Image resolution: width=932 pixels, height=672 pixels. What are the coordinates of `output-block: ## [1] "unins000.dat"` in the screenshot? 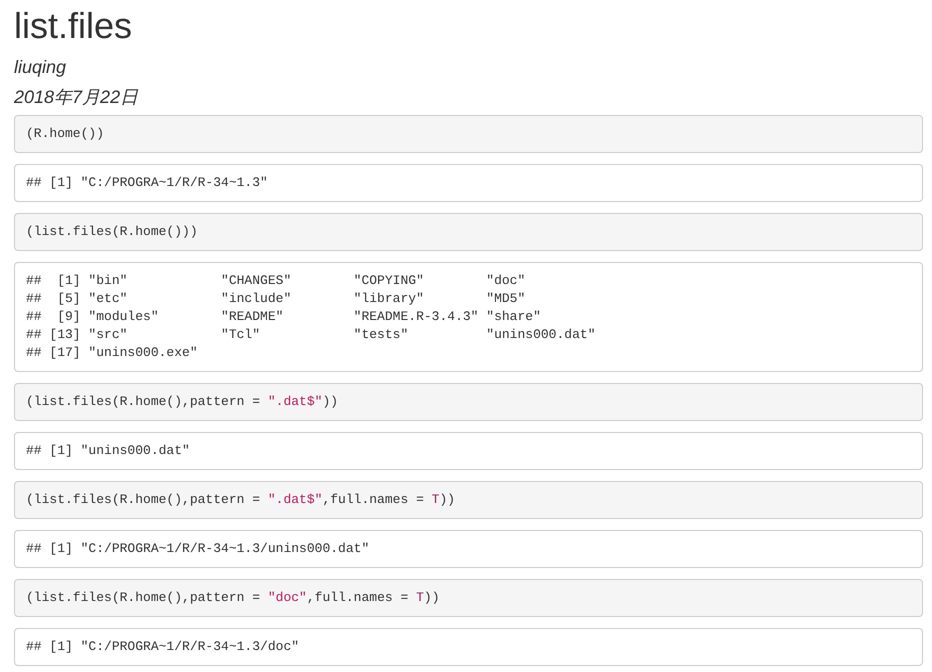 It's located at (468, 451).